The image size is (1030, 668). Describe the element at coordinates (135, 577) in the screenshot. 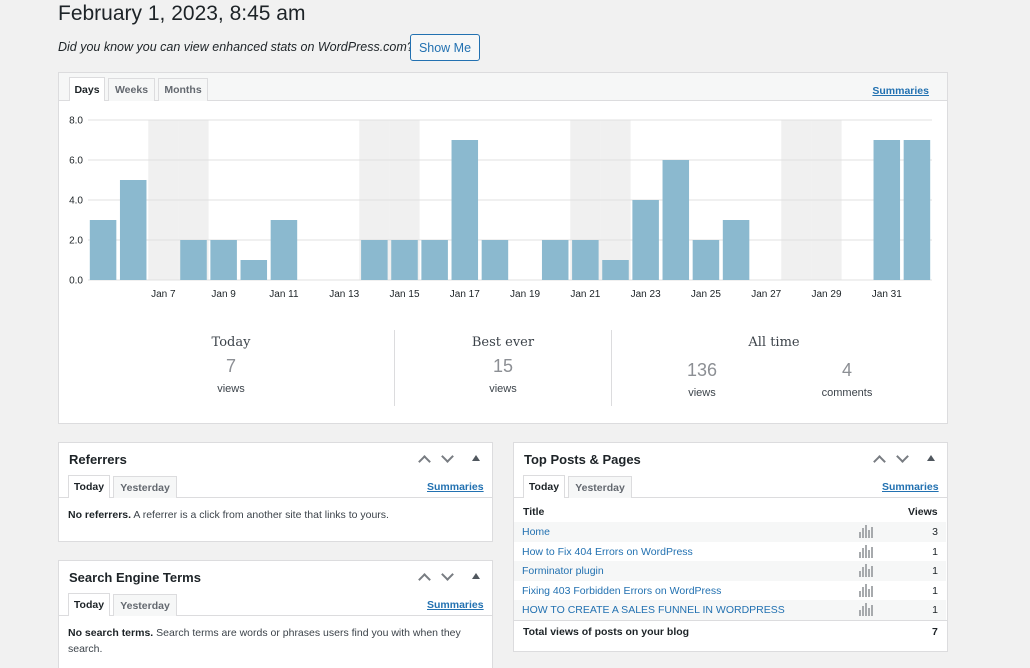

I see `search-terms-title: Search Engine Terms` at that location.